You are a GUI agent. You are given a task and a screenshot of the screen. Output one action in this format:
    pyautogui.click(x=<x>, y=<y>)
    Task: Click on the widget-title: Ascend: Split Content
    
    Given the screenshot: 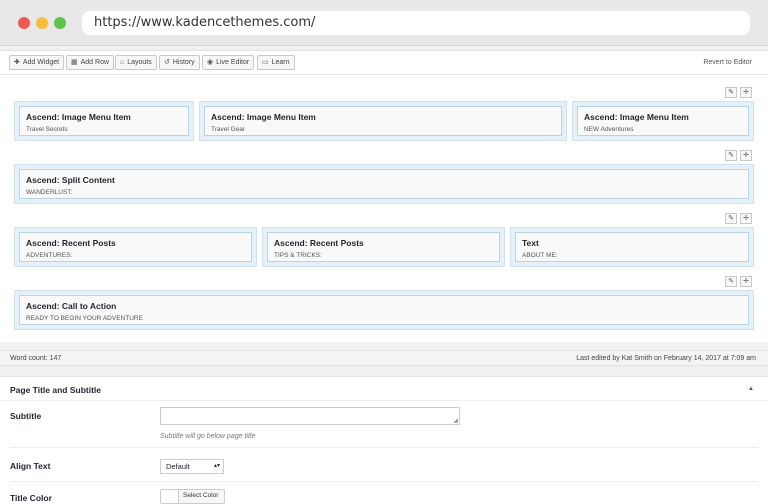 What is the action you would take?
    pyautogui.click(x=70, y=180)
    